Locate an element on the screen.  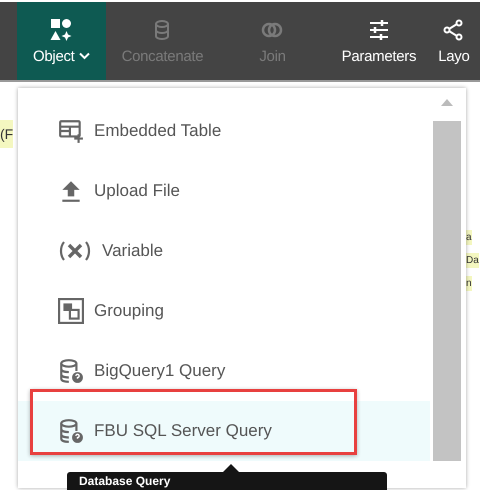
background-text: Da is located at coordinates (472, 260).